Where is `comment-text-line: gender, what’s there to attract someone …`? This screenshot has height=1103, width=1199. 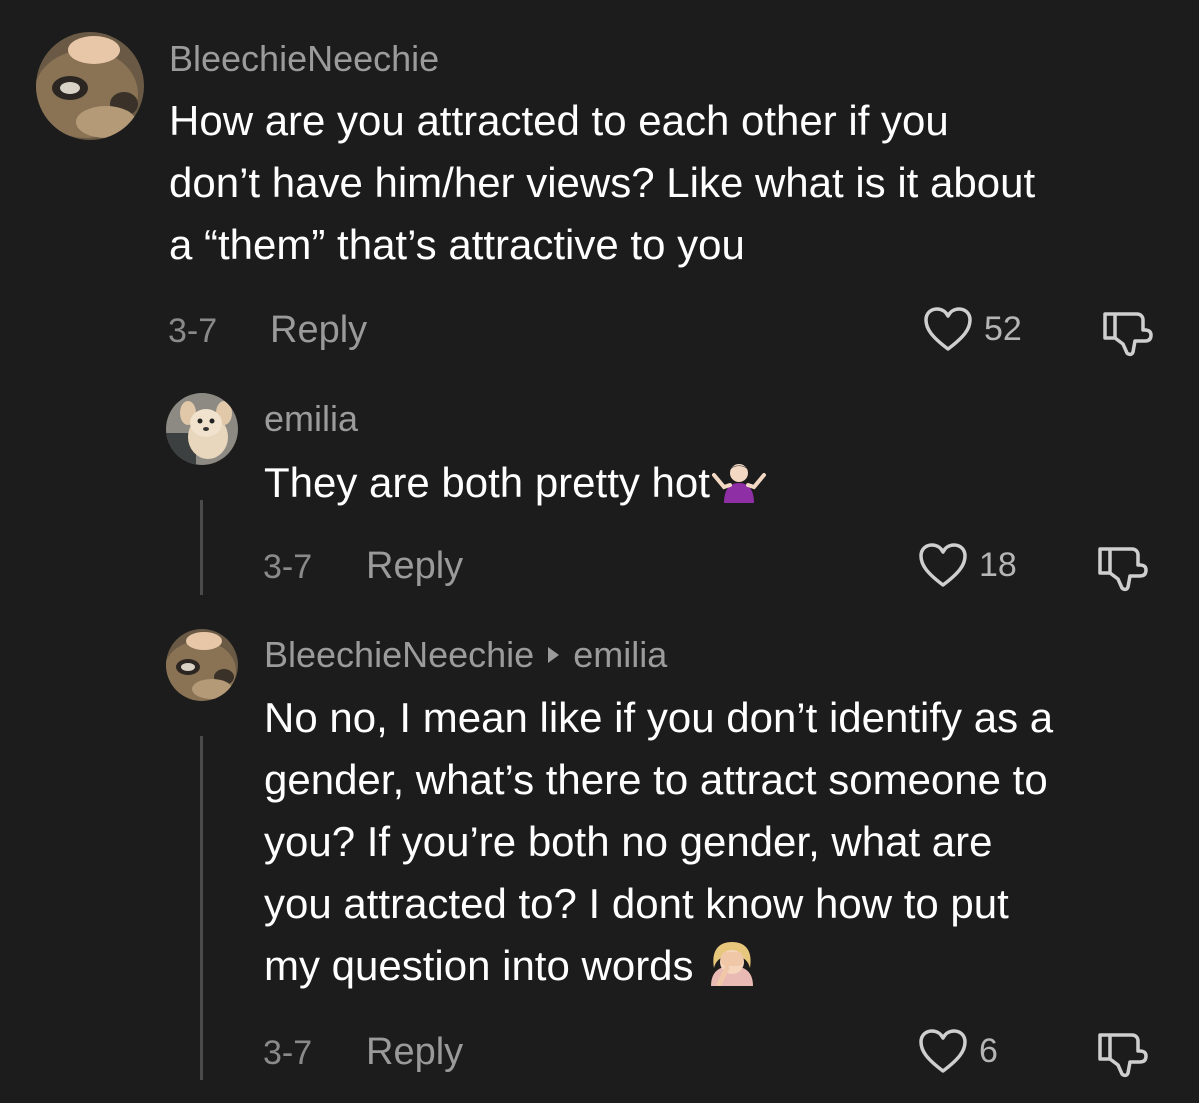 comment-text-line: gender, what’s there to attract someone … is located at coordinates (656, 779).